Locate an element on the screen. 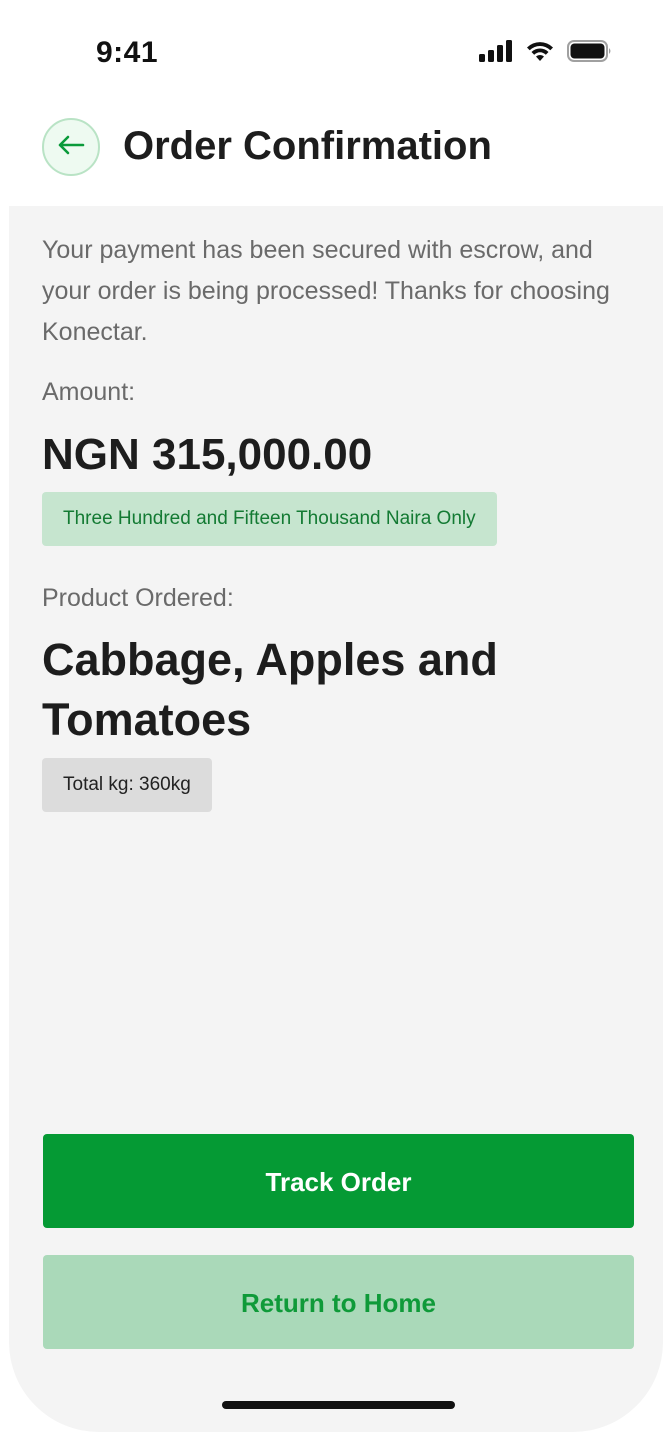  return-home-button: Return to Home is located at coordinates (338, 1302).